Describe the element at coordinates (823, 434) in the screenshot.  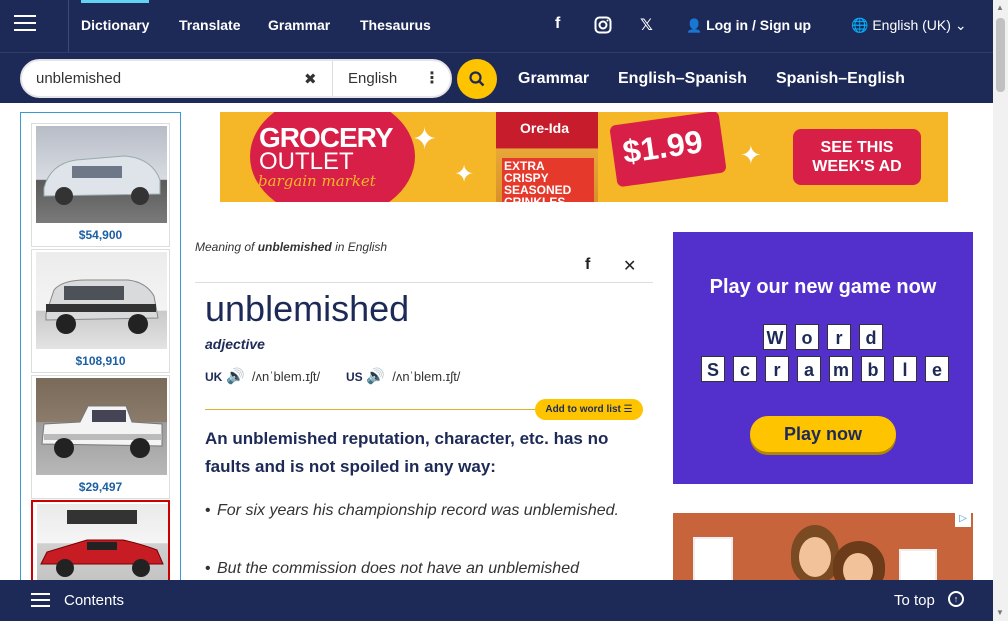
I see `play-now-button: Play now` at that location.